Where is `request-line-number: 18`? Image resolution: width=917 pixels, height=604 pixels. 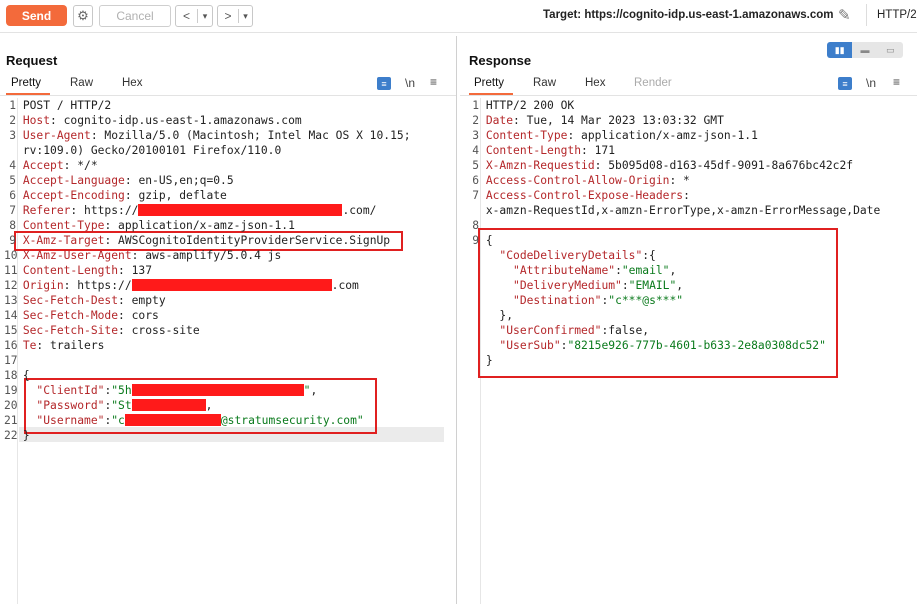
request-line-number: 18 is located at coordinates (11, 375).